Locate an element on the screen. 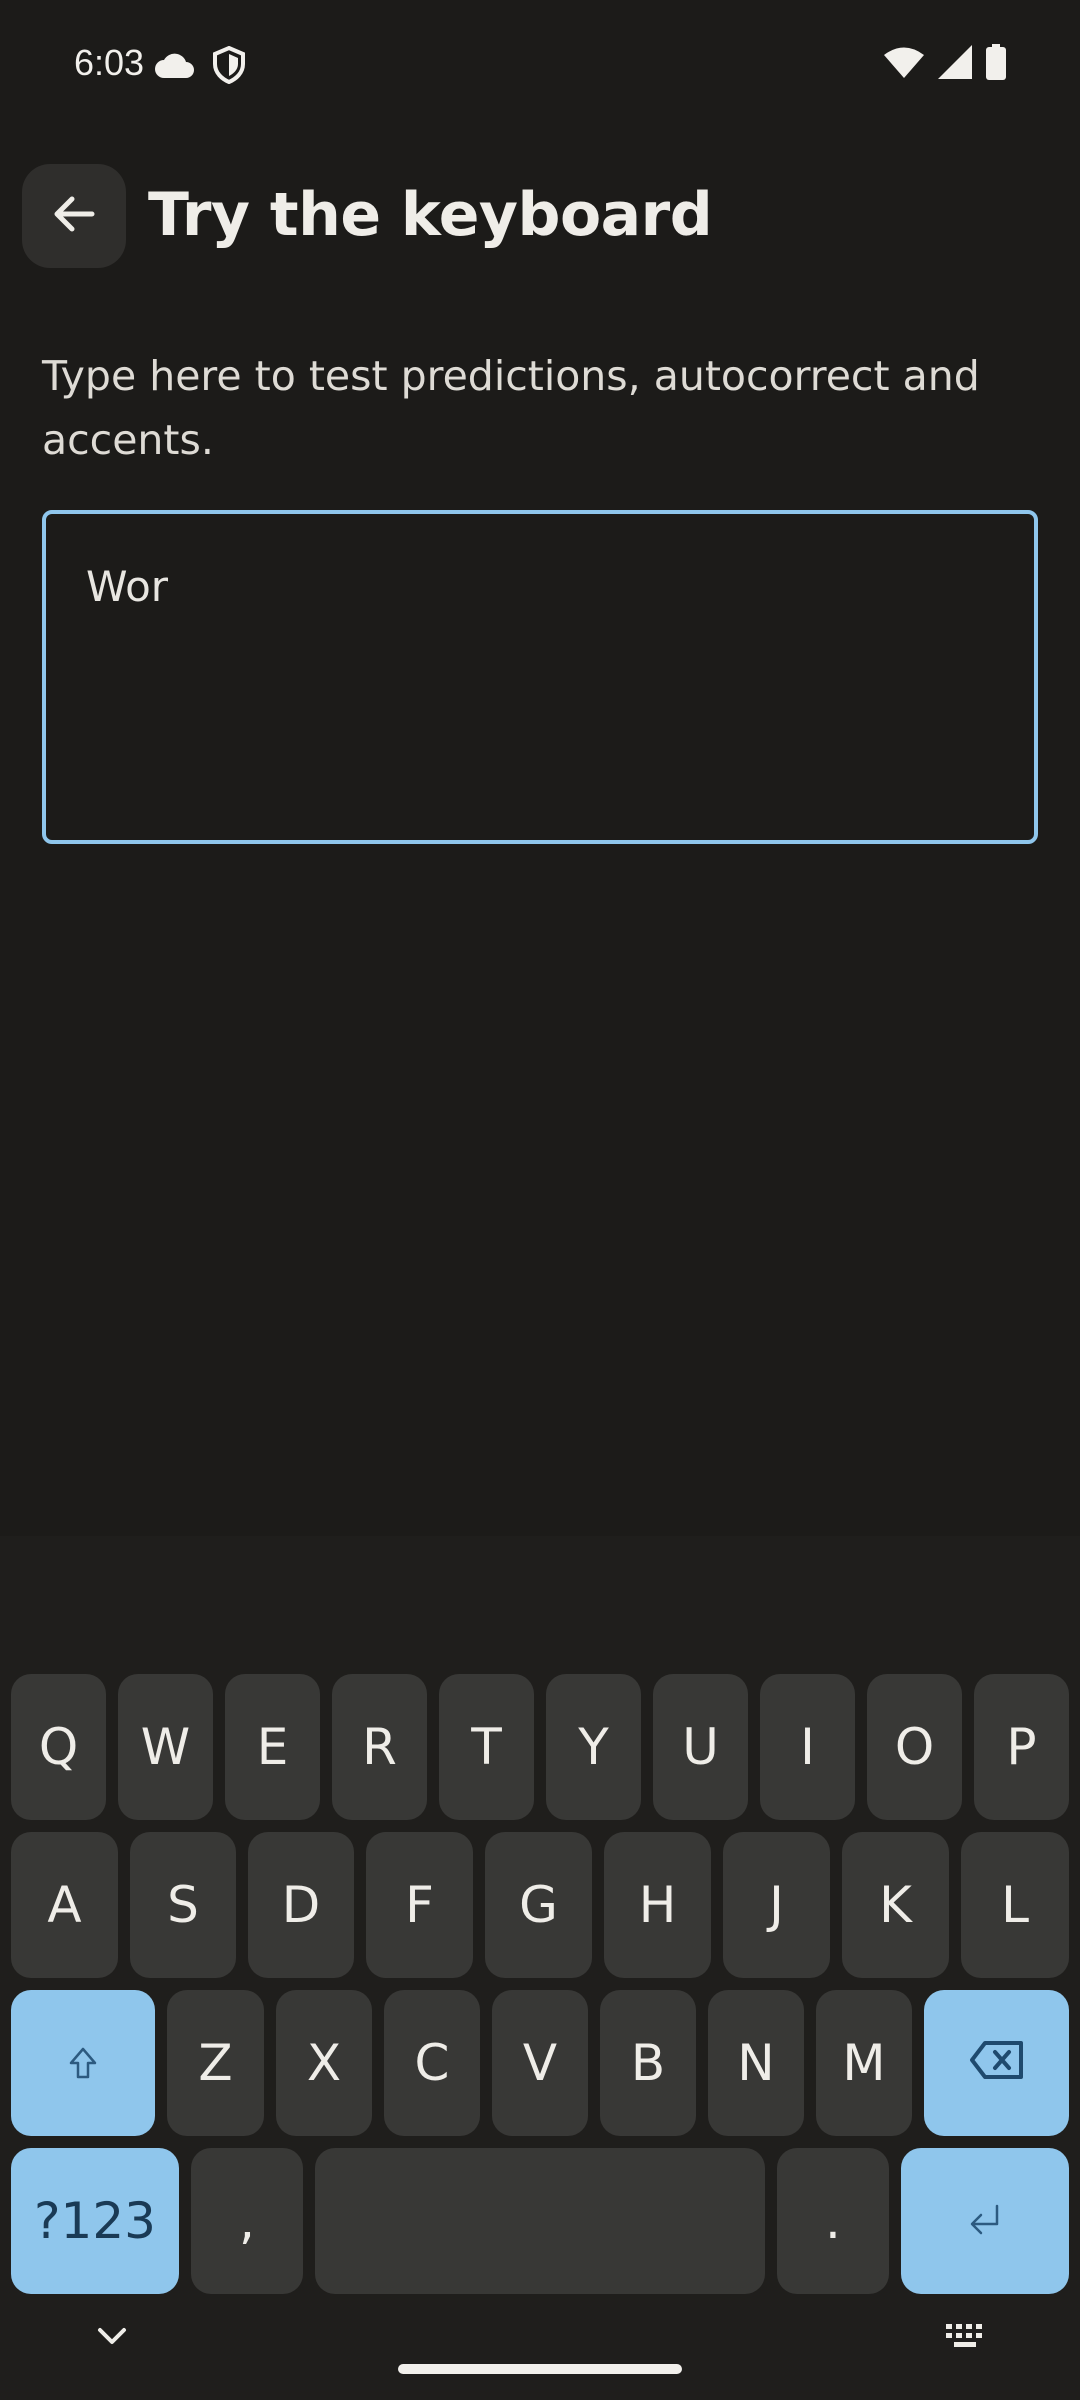 This screenshot has width=1080, height=2400. key-e: E is located at coordinates (272, 1747).